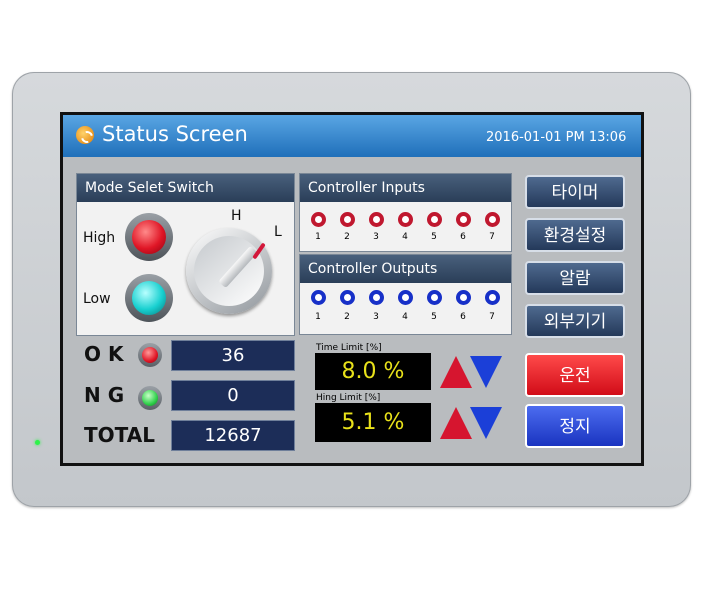 The image size is (710, 595). I want to click on time-limit-value: 8.0 %, so click(373, 371).